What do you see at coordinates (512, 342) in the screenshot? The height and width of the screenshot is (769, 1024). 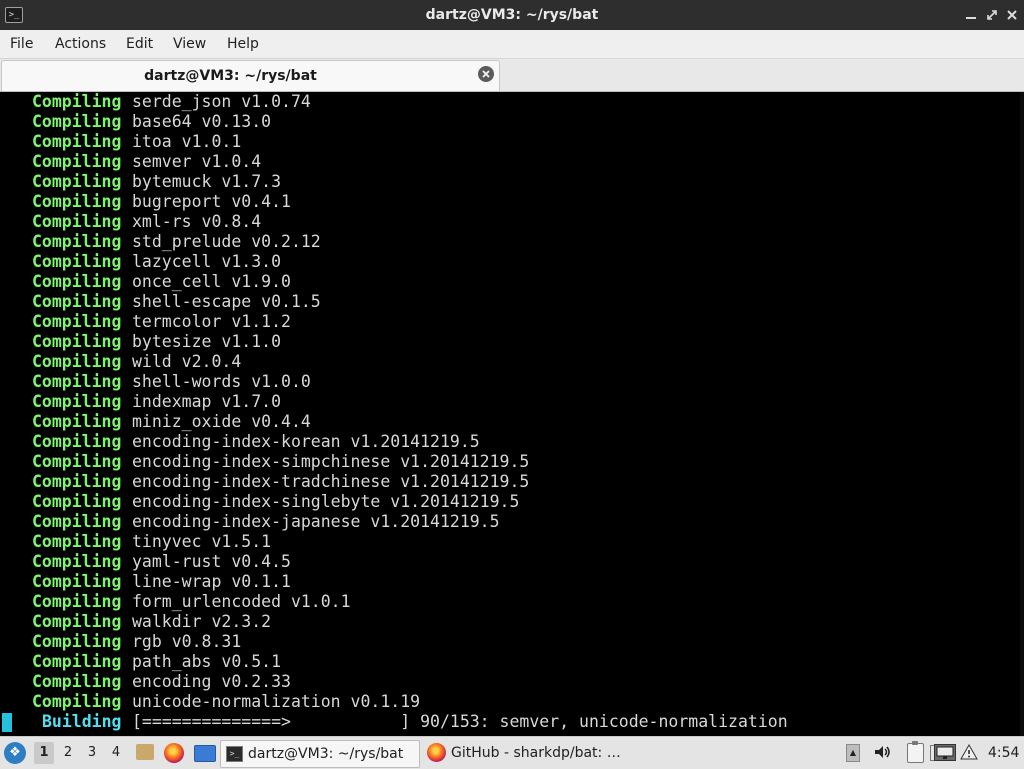 I see `terminal-line: Compiling bytesize v1.1.0` at bounding box center [512, 342].